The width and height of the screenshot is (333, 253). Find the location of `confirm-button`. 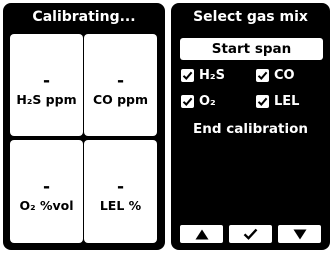

confirm-button is located at coordinates (250, 234).